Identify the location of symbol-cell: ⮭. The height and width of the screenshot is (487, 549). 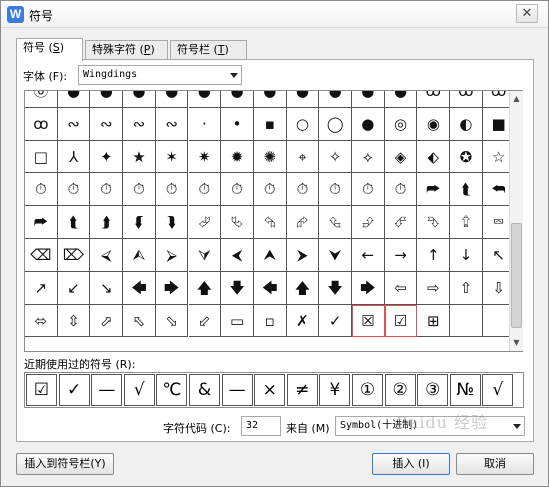
(107, 222).